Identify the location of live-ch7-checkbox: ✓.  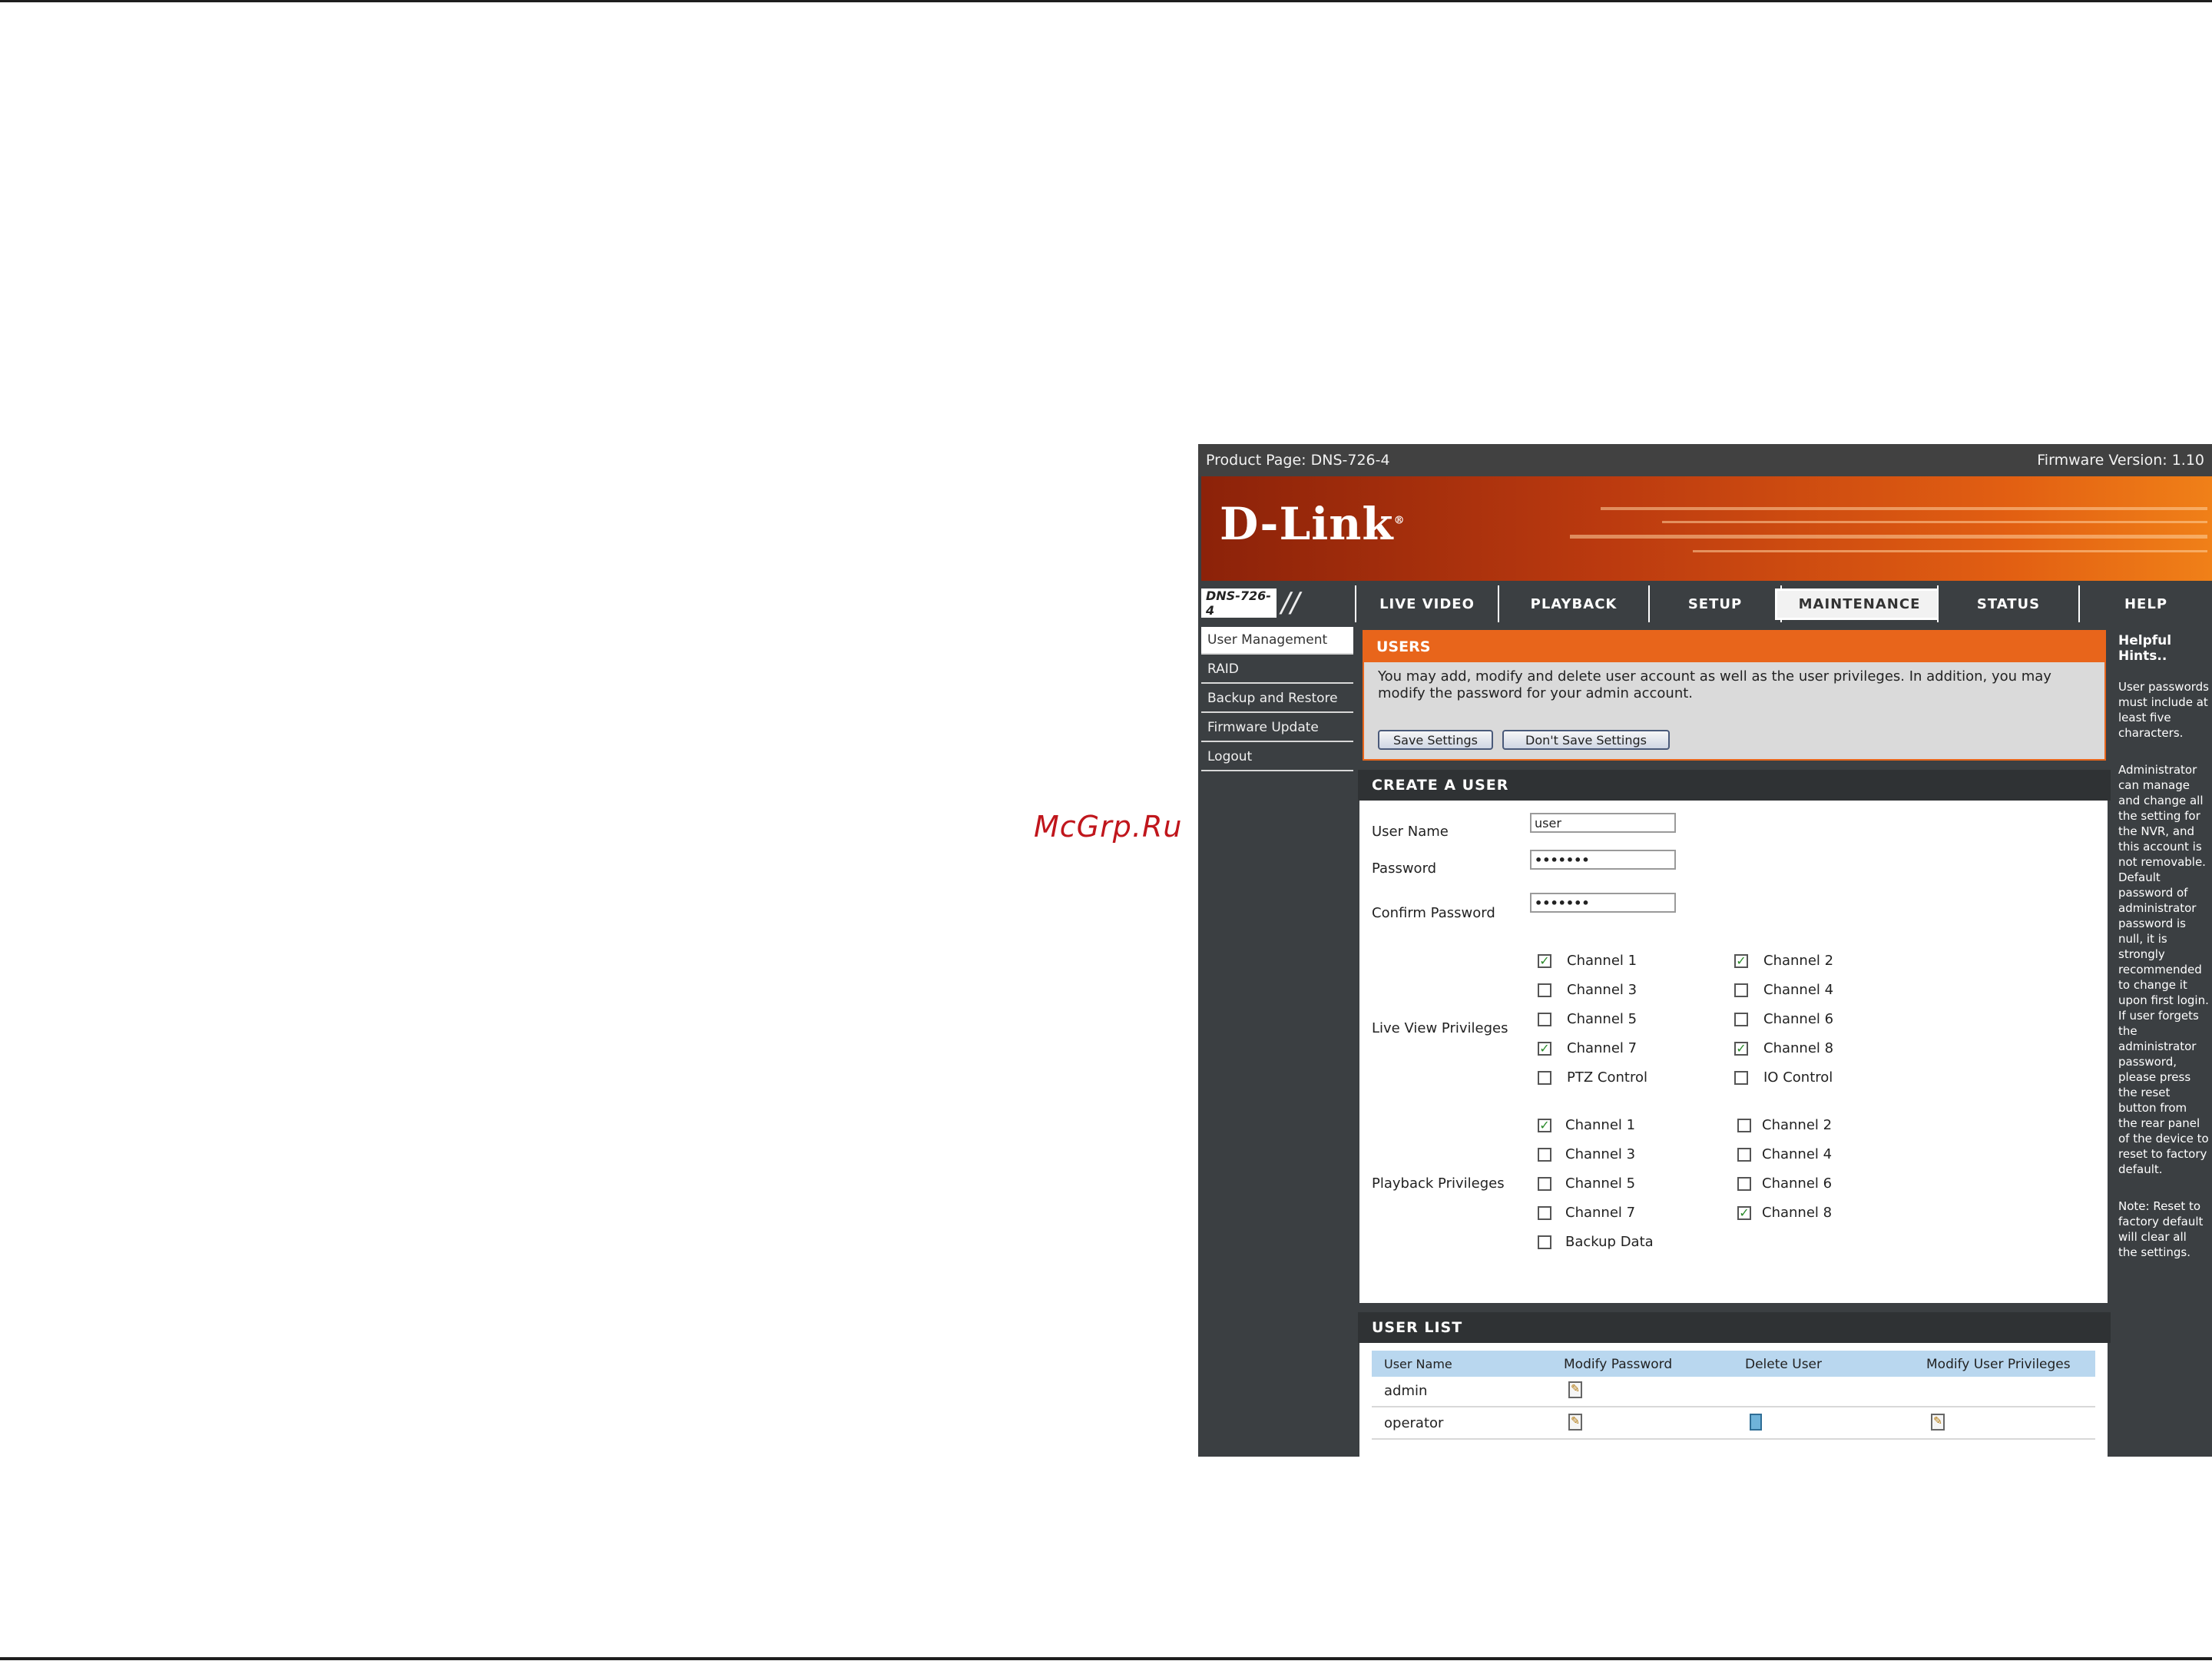
(1545, 1049).